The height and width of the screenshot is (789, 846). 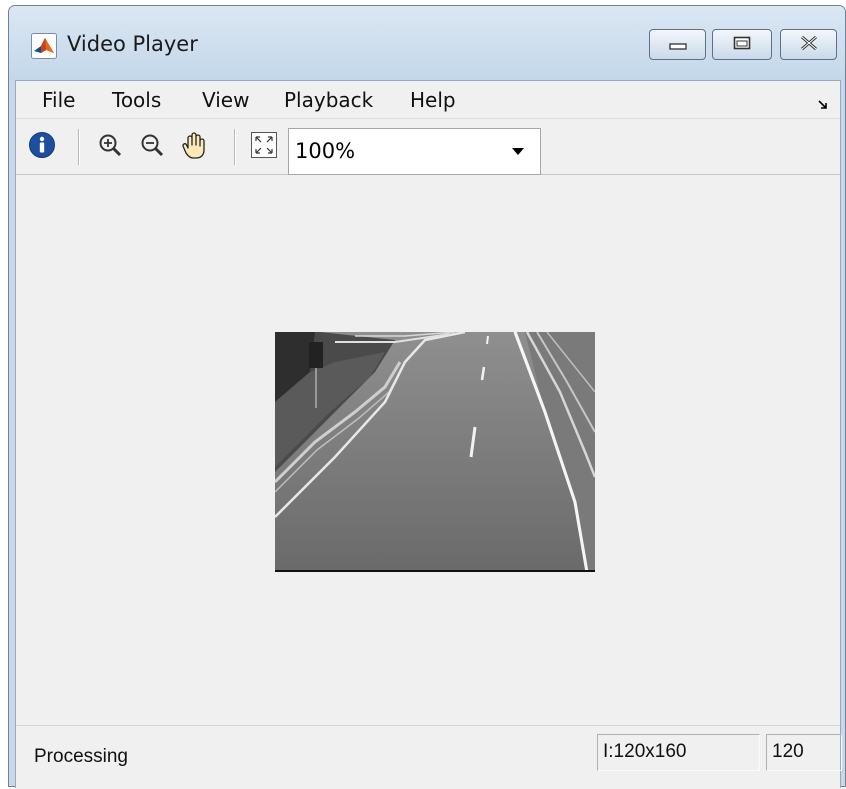 I want to click on dock-arrow-icon, so click(x=823, y=102).